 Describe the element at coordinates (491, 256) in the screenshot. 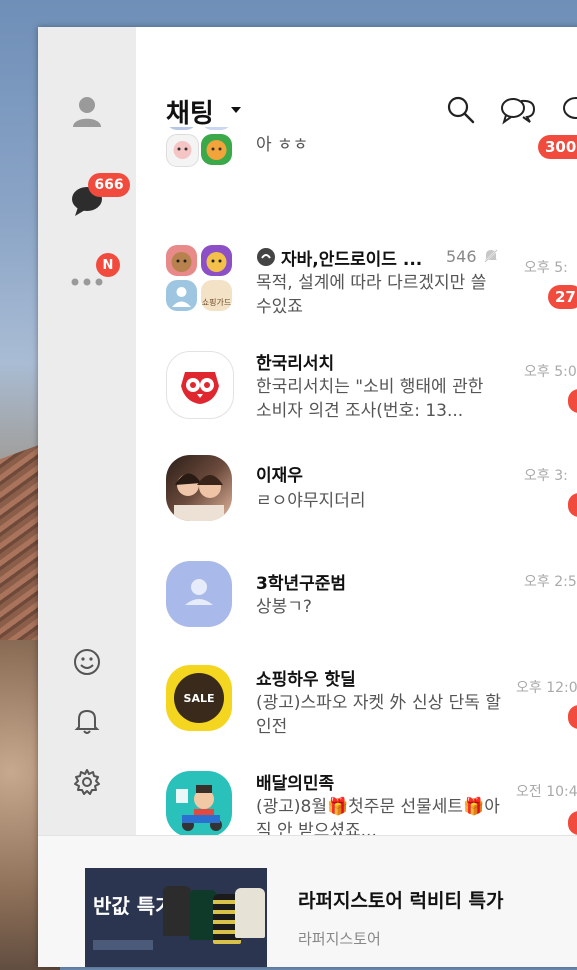

I see `mute-bell-icon` at that location.